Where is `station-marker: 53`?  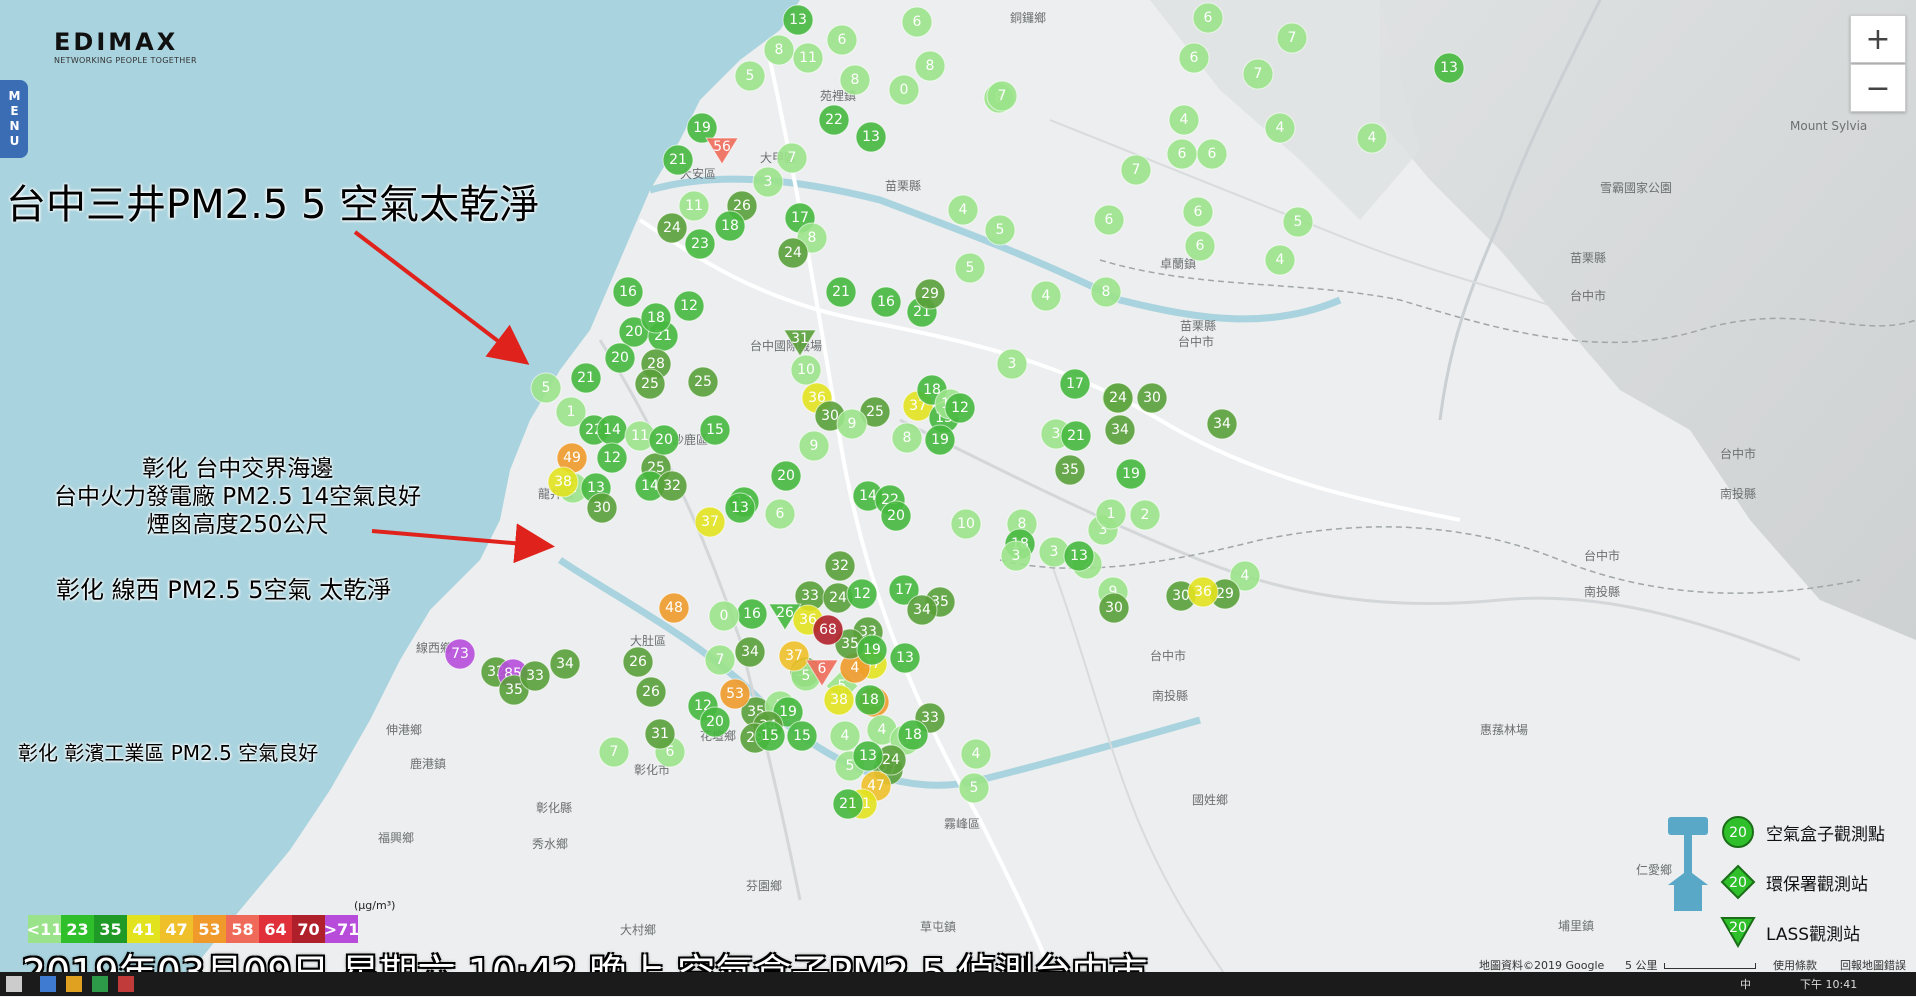
station-marker: 53 is located at coordinates (735, 694).